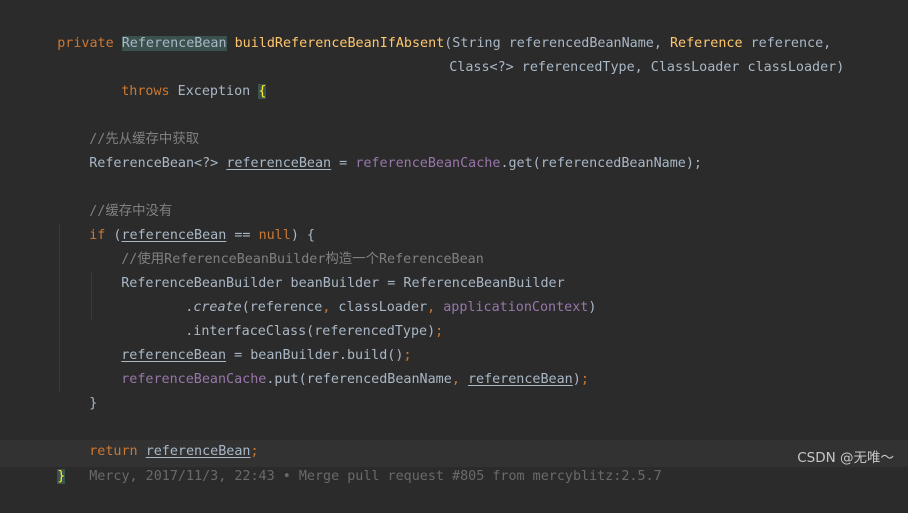 Image resolution: width=908 pixels, height=513 pixels. I want to click on keyword-private: private, so click(85, 43).